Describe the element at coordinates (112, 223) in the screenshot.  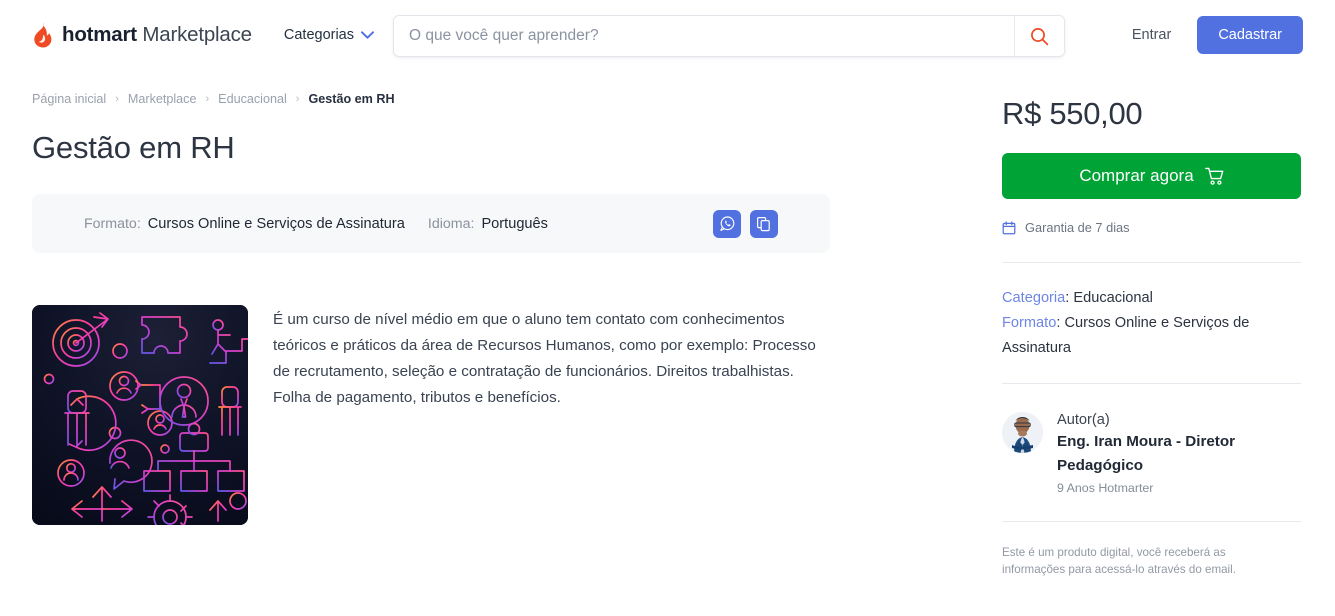
I see `format-label: Formato:` at that location.